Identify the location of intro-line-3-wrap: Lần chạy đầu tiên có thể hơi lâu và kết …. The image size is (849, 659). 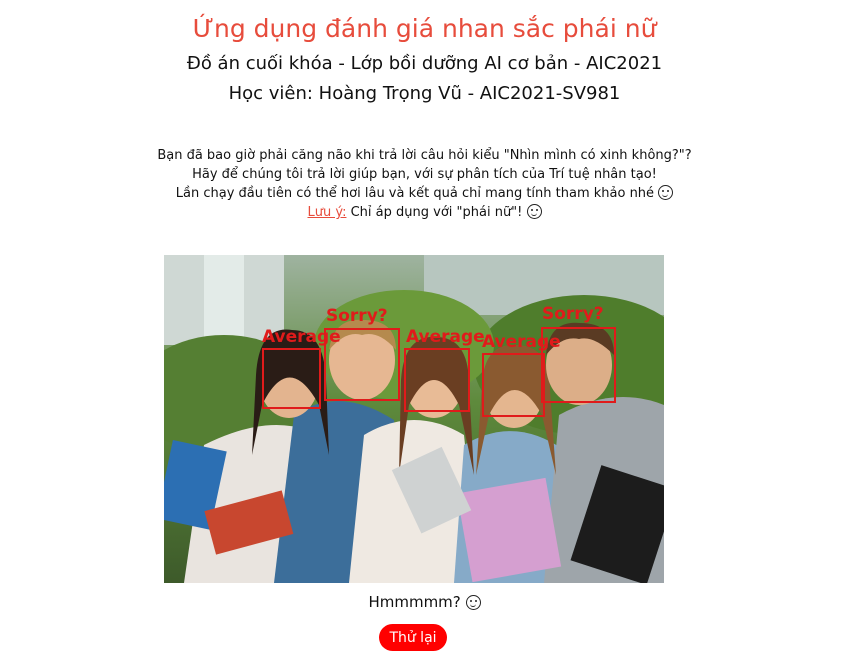
(424, 193).